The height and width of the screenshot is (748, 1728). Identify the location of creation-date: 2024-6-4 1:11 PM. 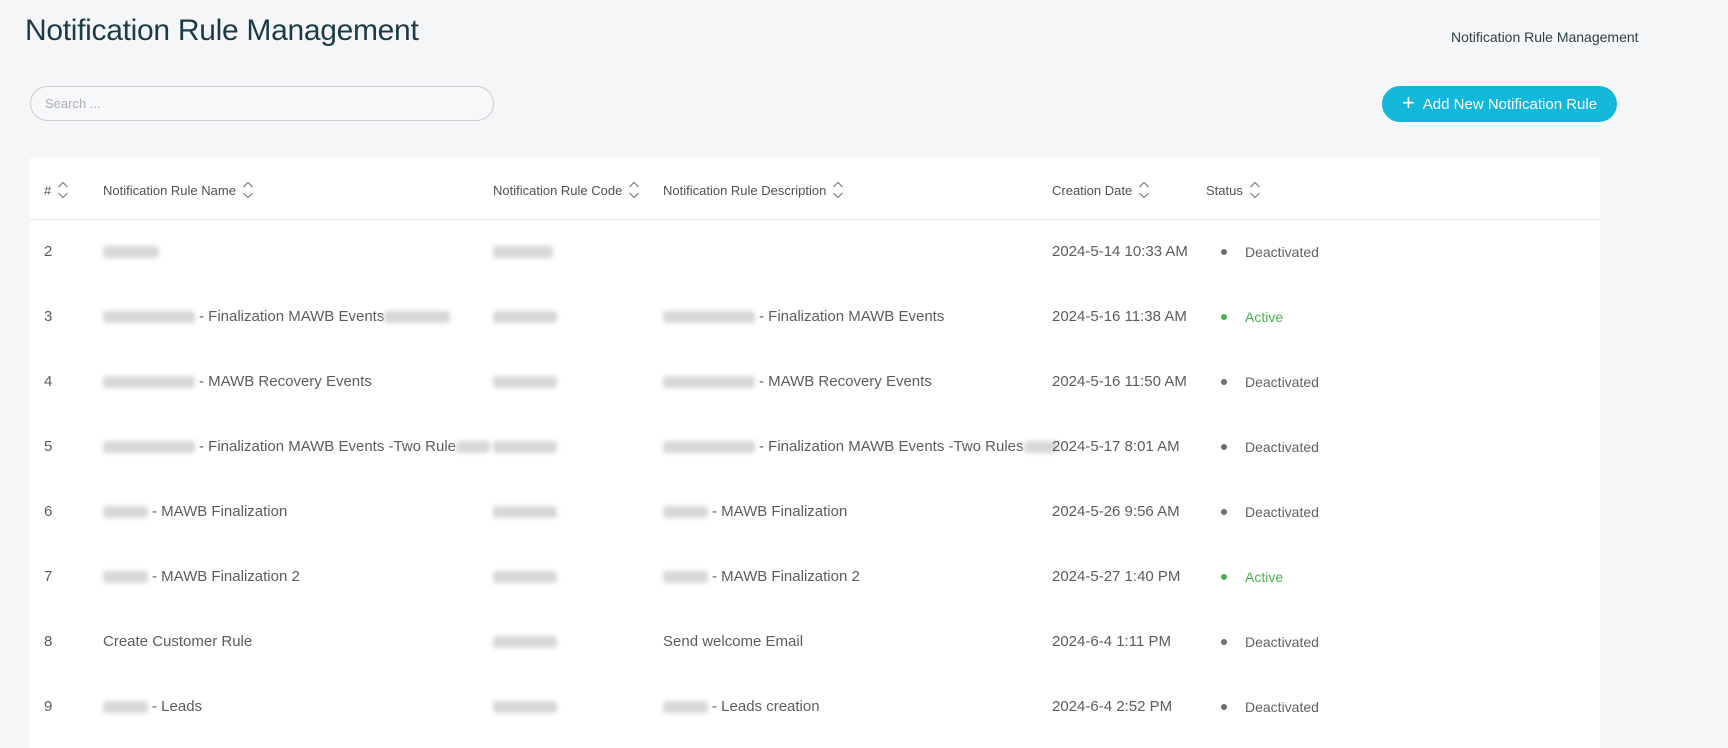
(1111, 641).